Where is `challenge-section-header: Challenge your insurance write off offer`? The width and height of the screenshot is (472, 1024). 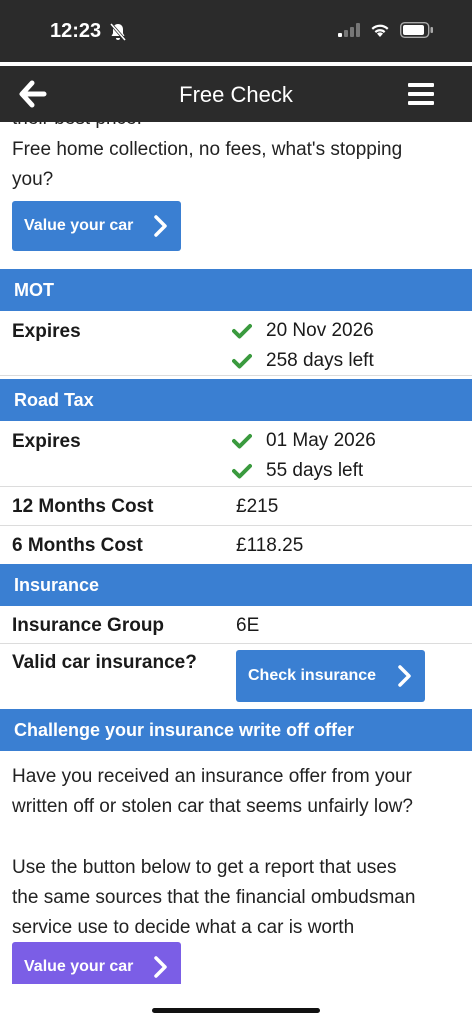
challenge-section-header: Challenge your insurance write off offer is located at coordinates (236, 730).